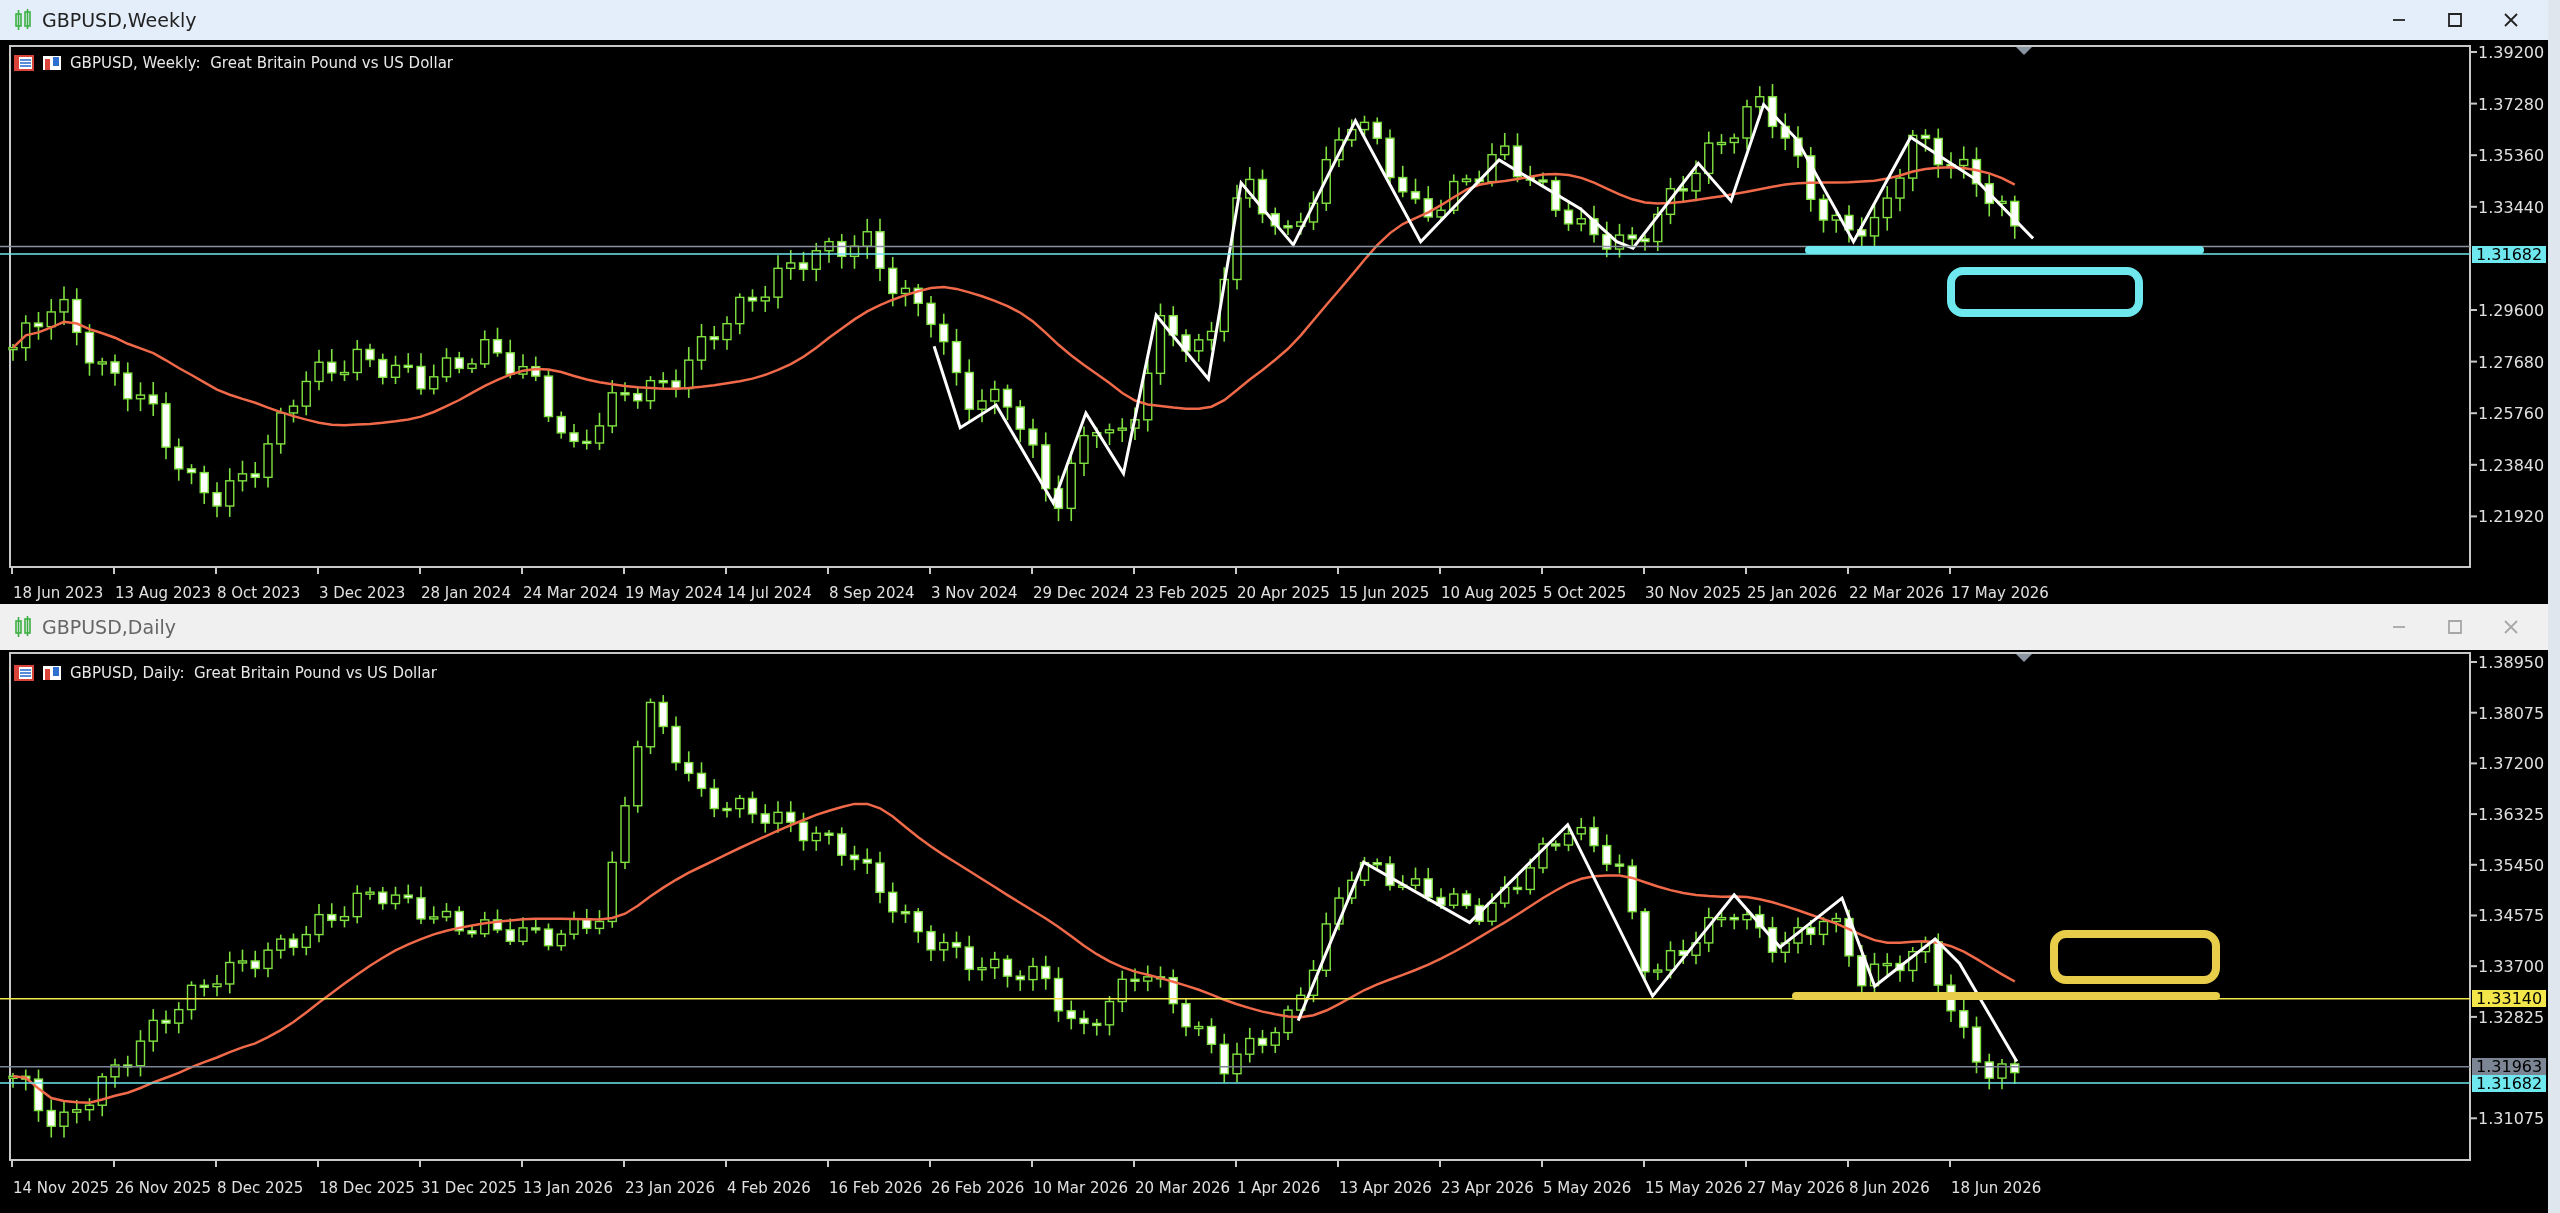 This screenshot has width=2560, height=1213. What do you see at coordinates (2511, 1017) in the screenshot?
I see `price-label: 1.32825` at bounding box center [2511, 1017].